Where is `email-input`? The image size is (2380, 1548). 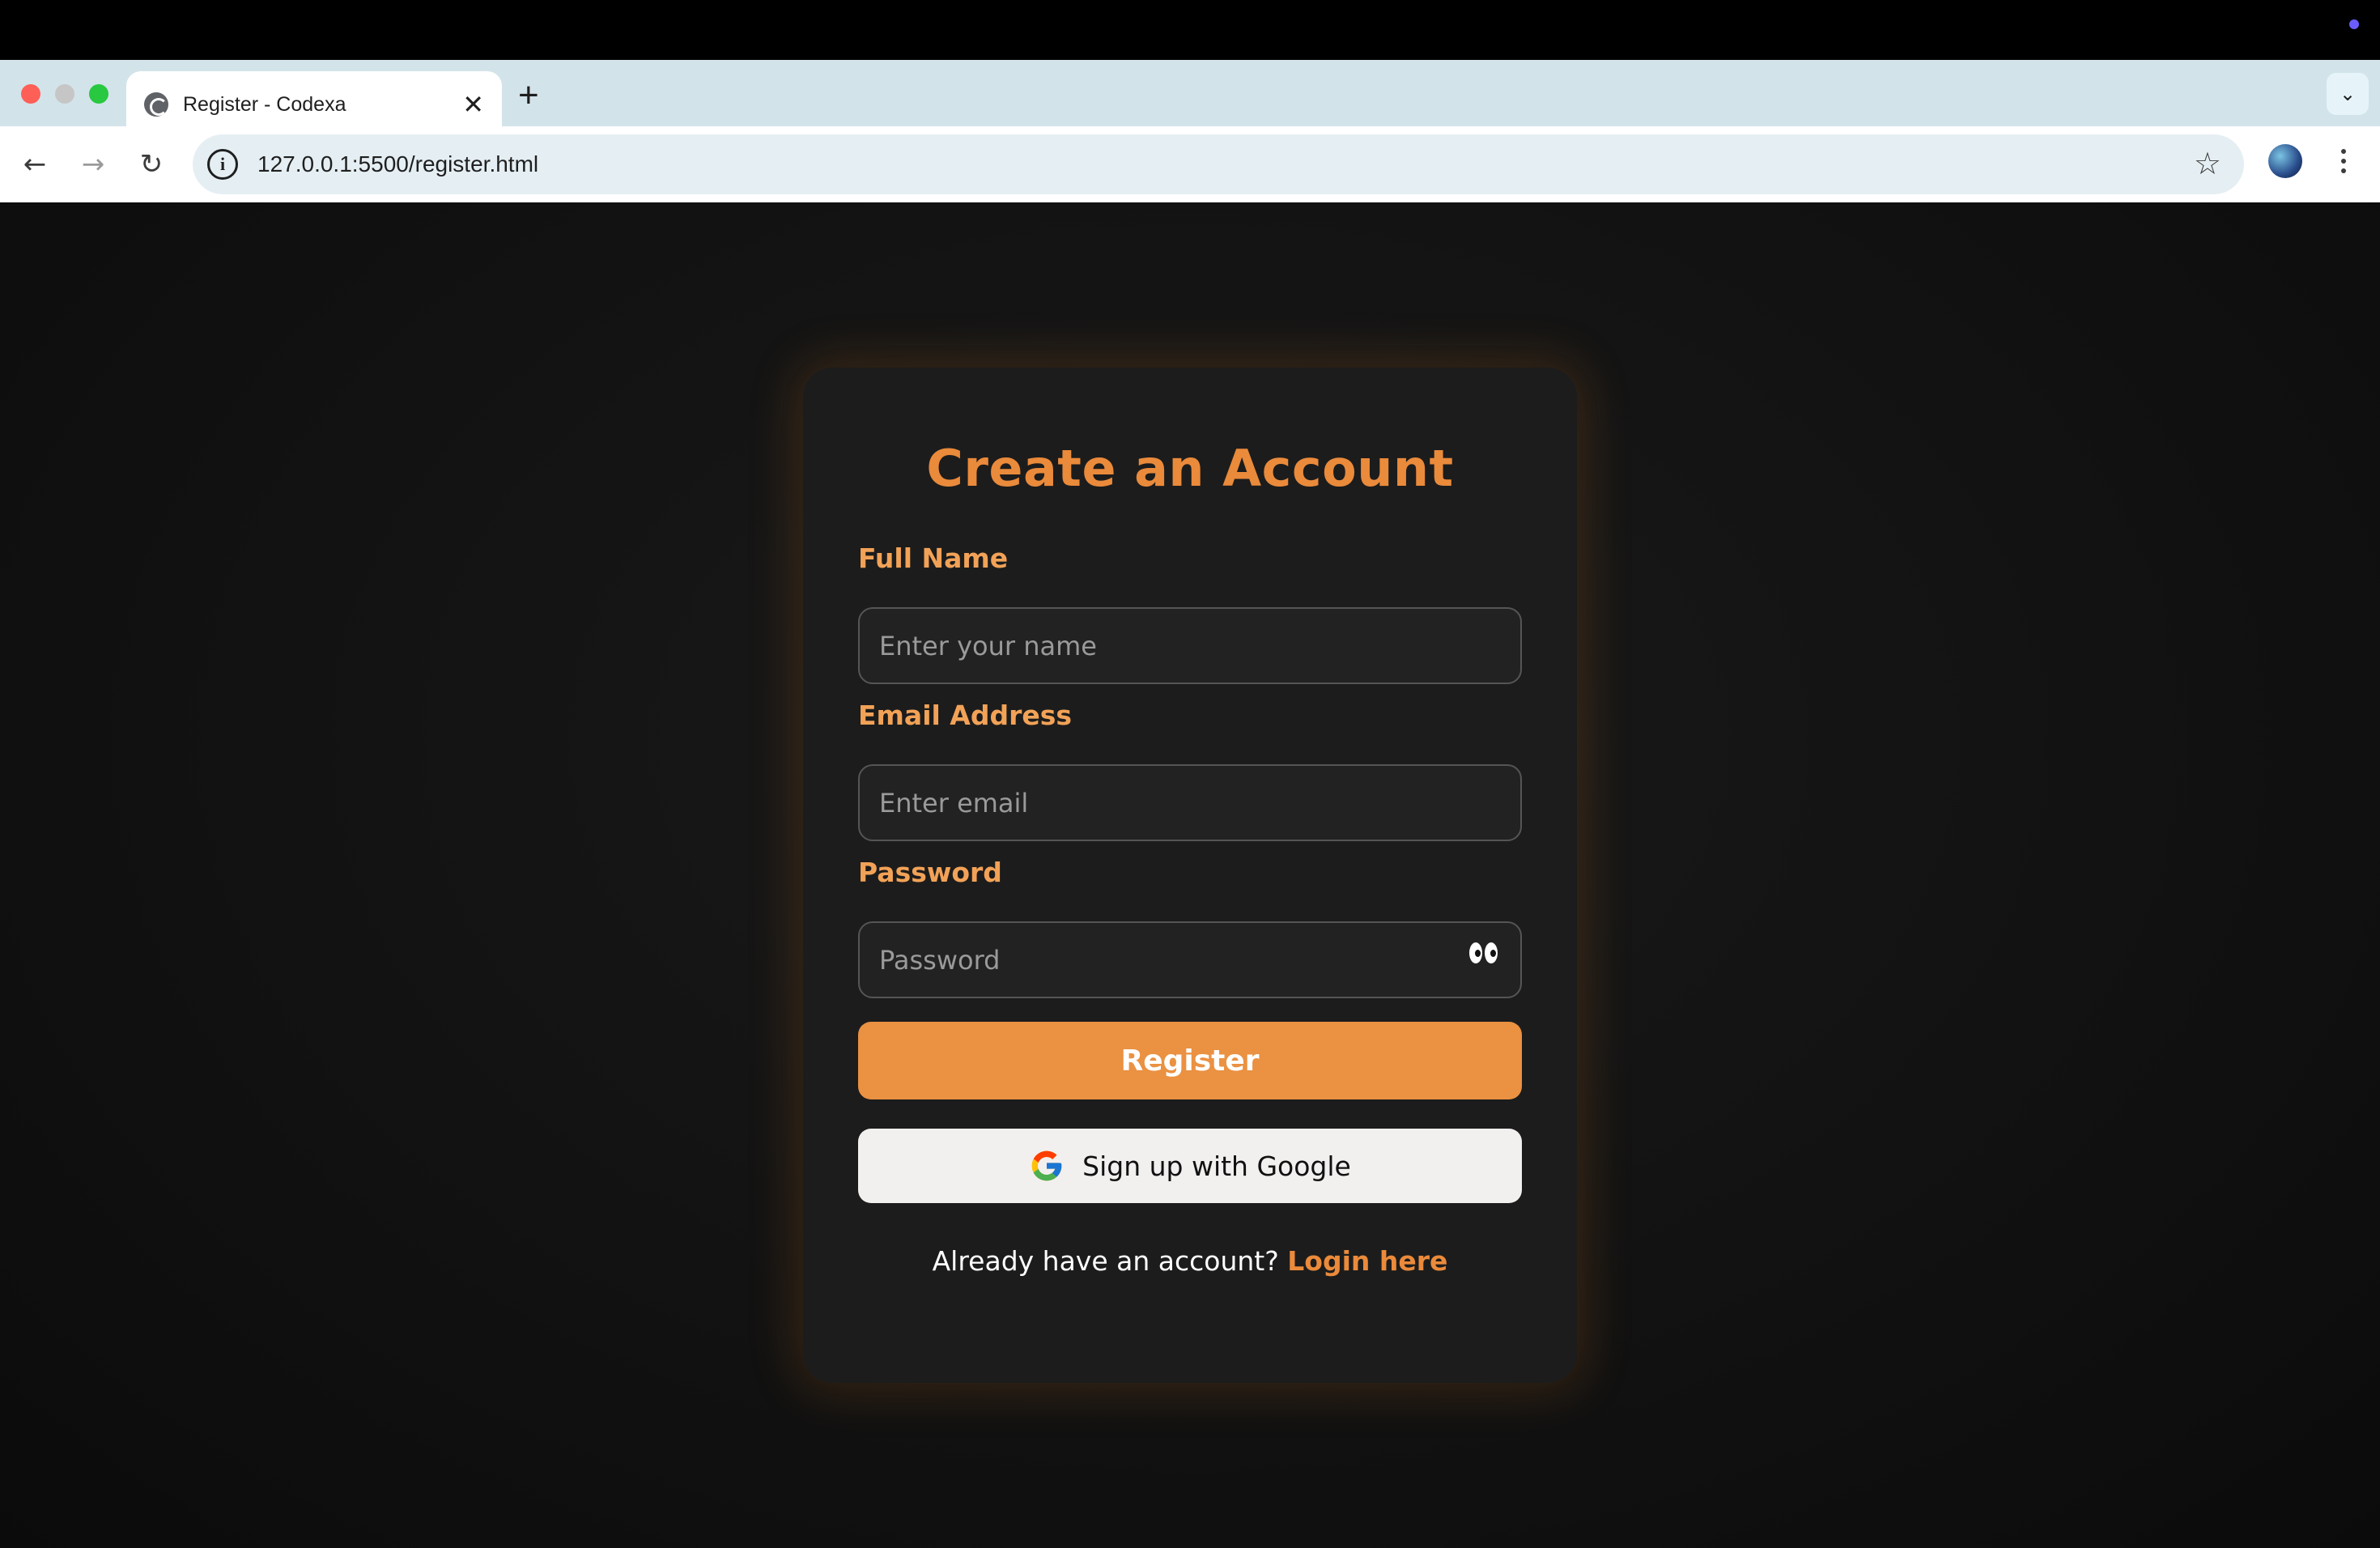 email-input is located at coordinates (1190, 803).